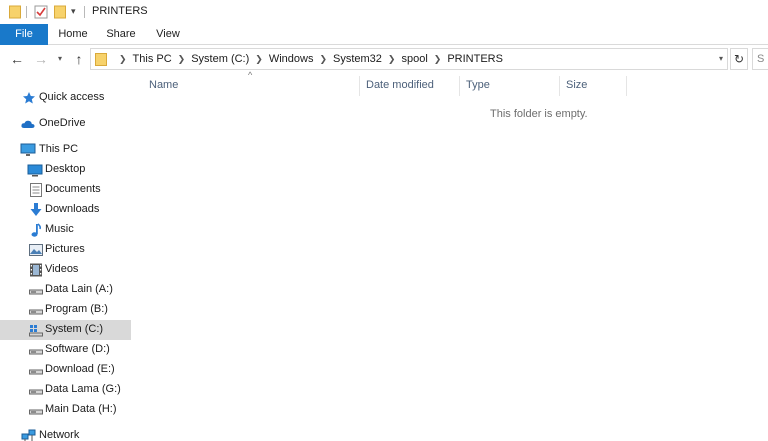 This screenshot has width=768, height=441. Describe the element at coordinates (291, 59) in the screenshot. I see `crumb-windows: Windows` at that location.